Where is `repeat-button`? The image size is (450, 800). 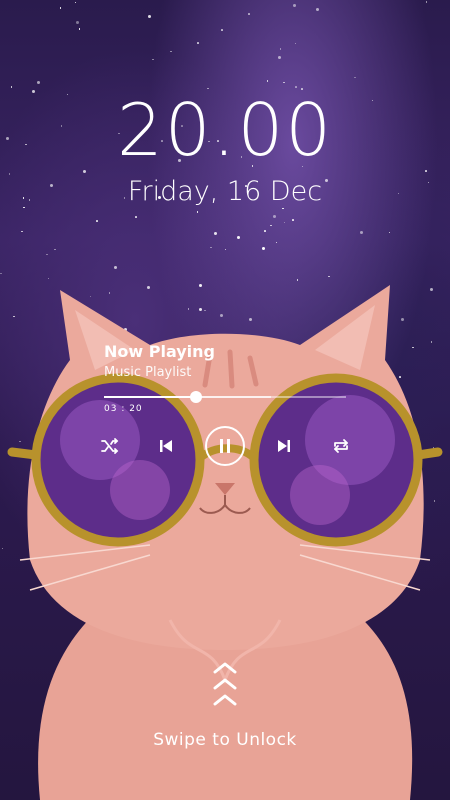 repeat-button is located at coordinates (341, 446).